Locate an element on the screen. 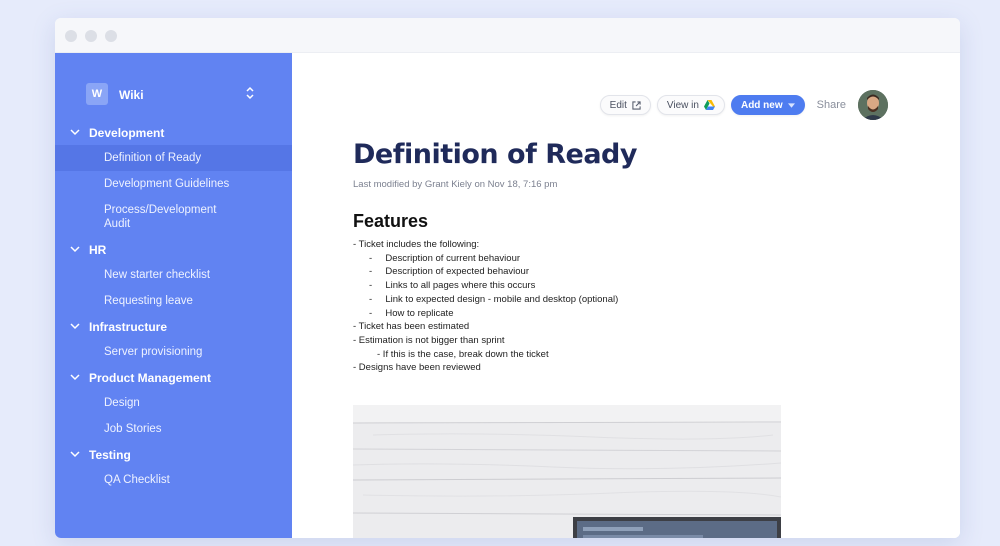 This screenshot has width=1000, height=546. avatar is located at coordinates (873, 105).